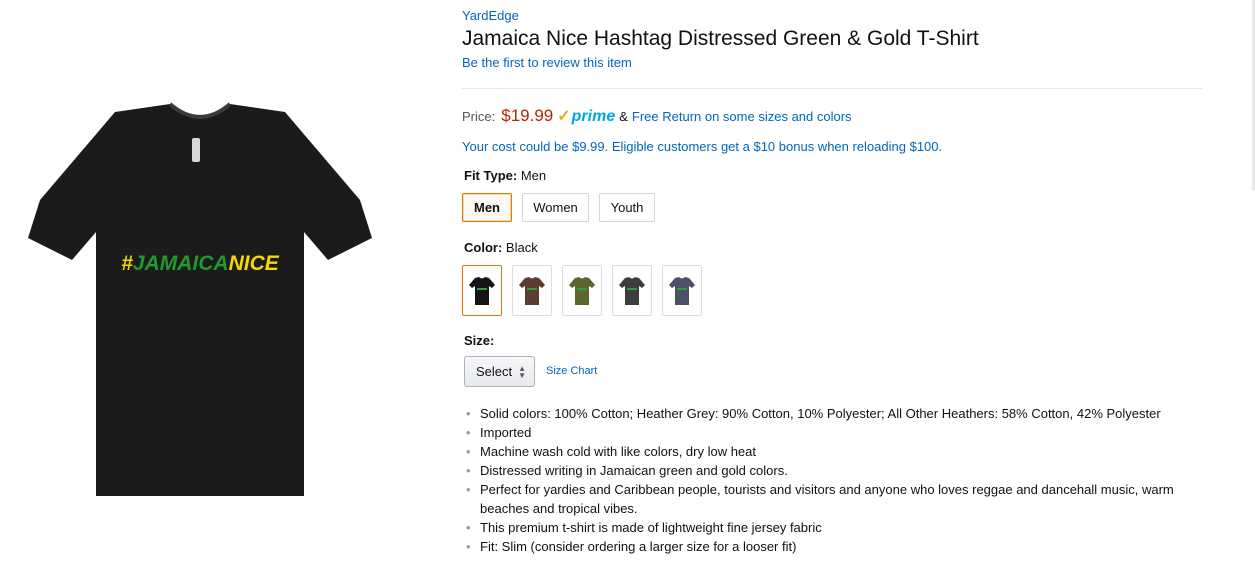 This screenshot has height=566, width=1255. I want to click on fit-option-women: Women, so click(555, 207).